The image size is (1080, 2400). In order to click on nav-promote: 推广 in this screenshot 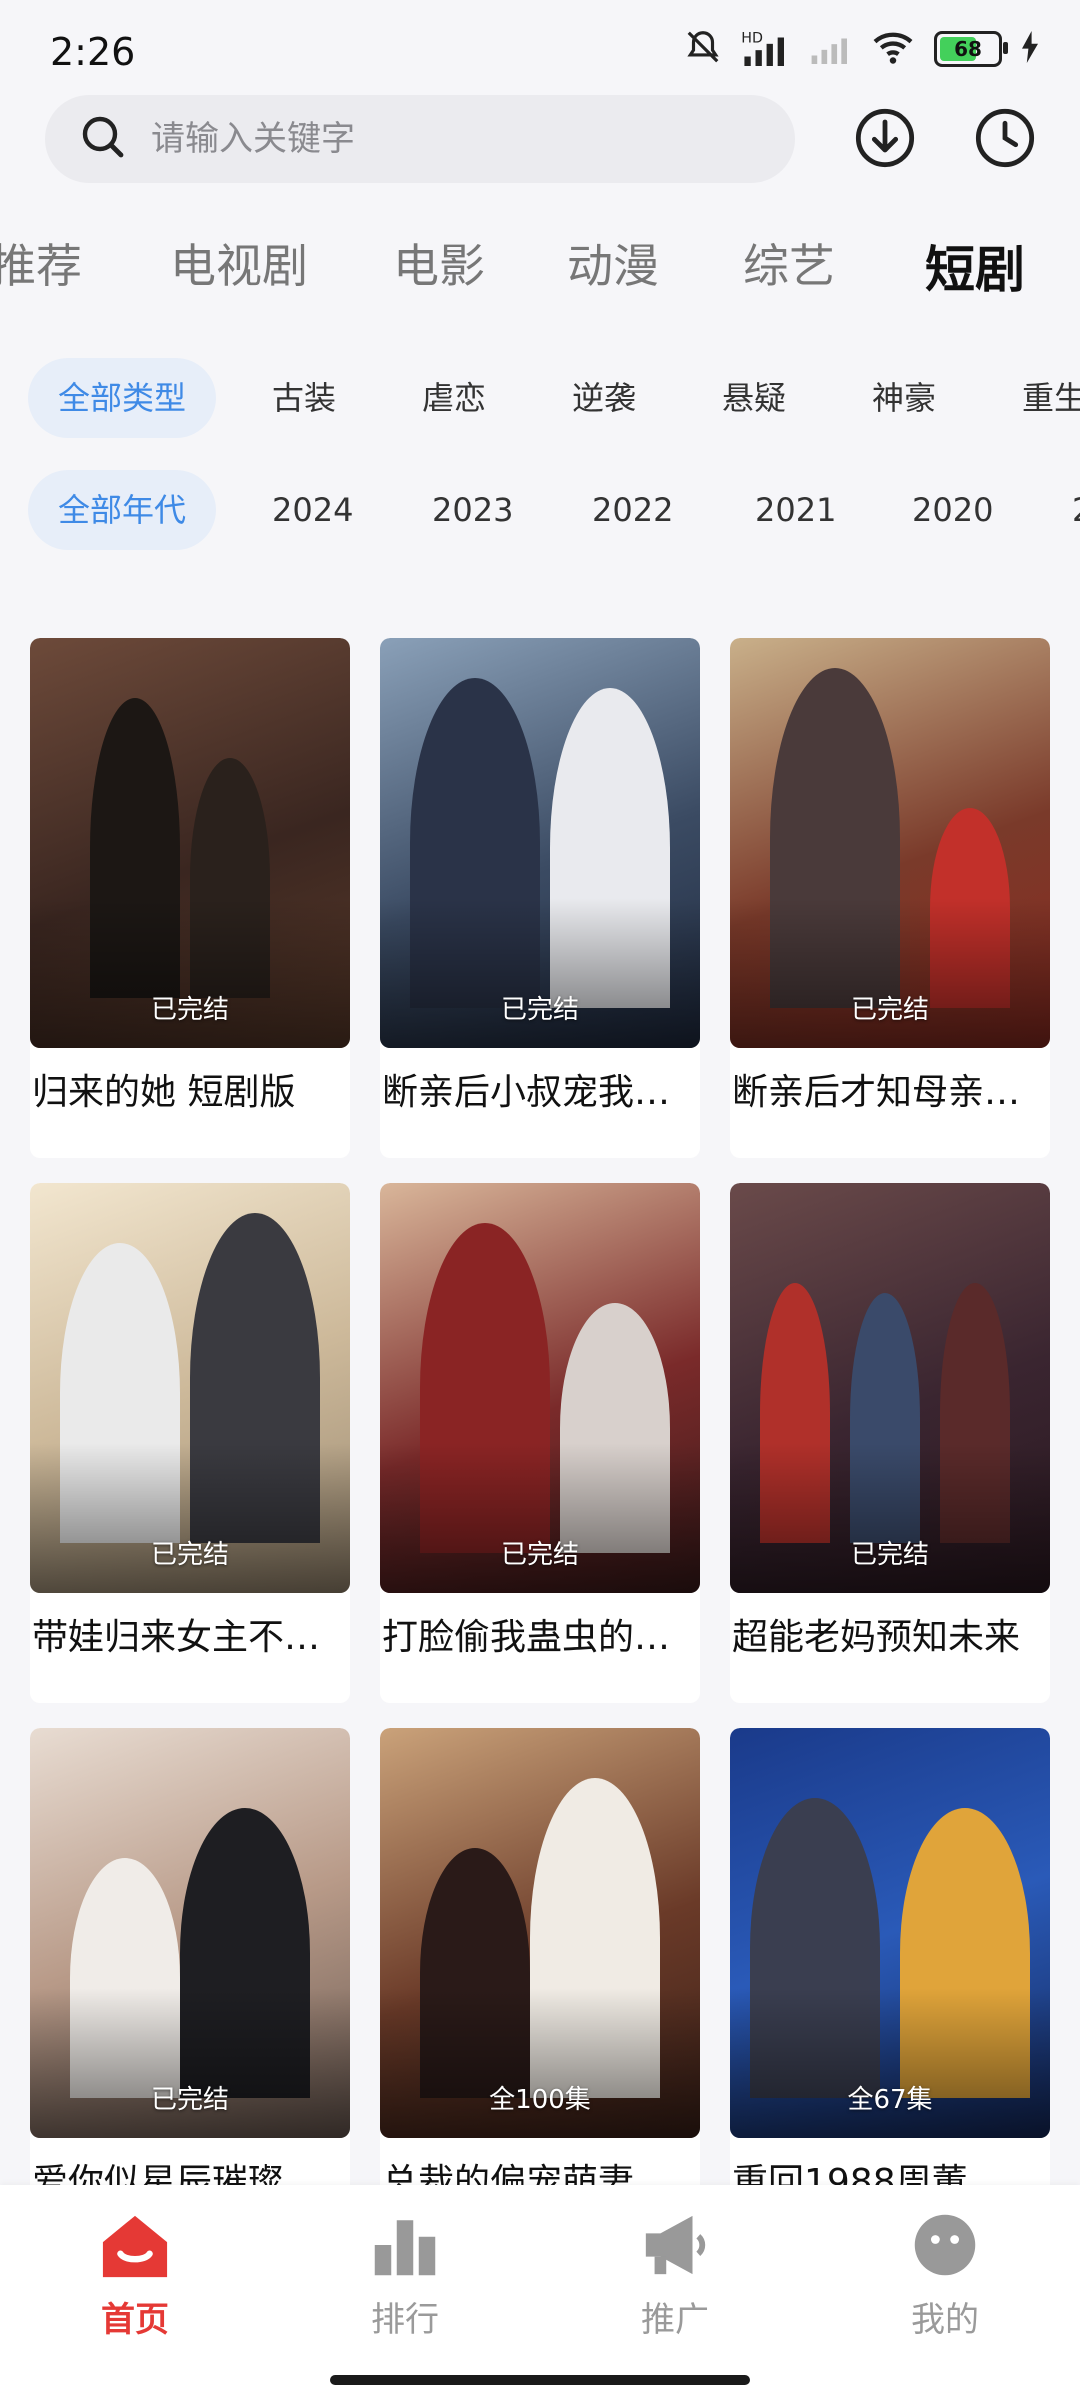, I will do `click(675, 2275)`.